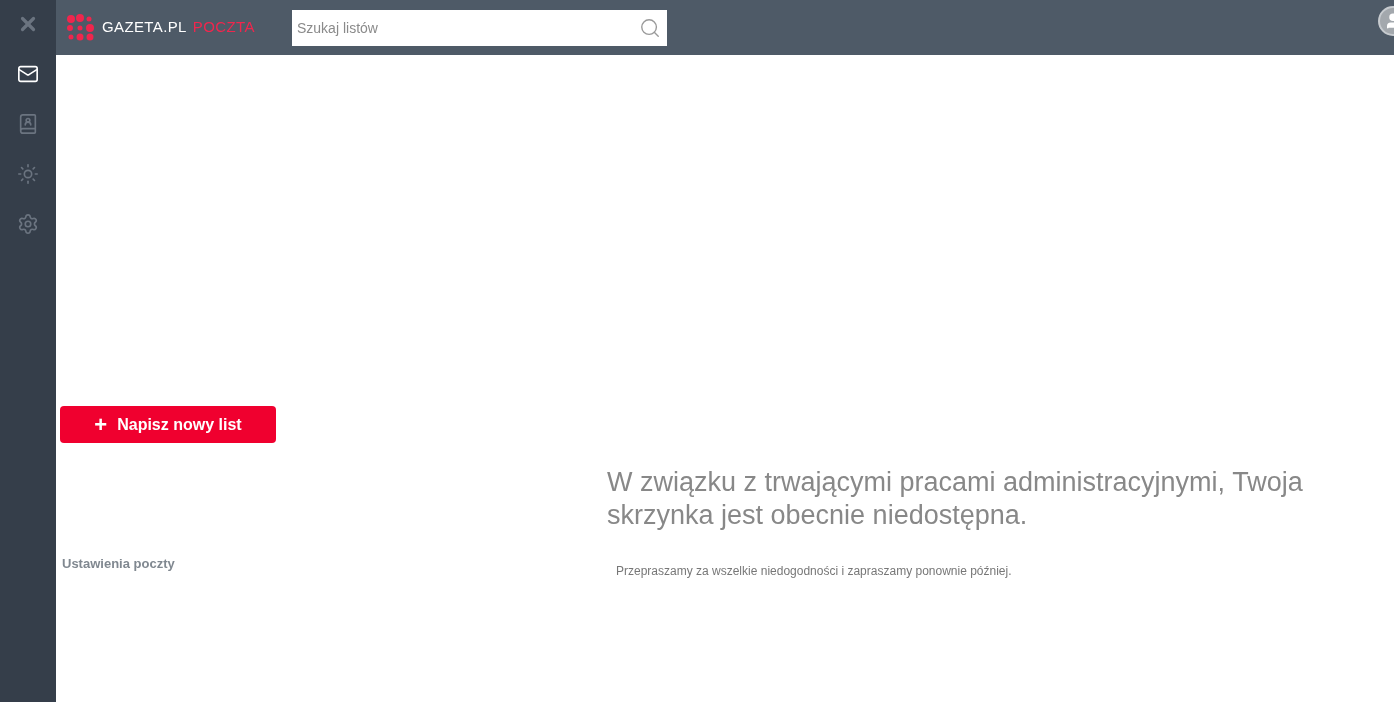 This screenshot has height=702, width=1394. What do you see at coordinates (168, 424) in the screenshot?
I see `compose-button: + Napisz nowy list` at bounding box center [168, 424].